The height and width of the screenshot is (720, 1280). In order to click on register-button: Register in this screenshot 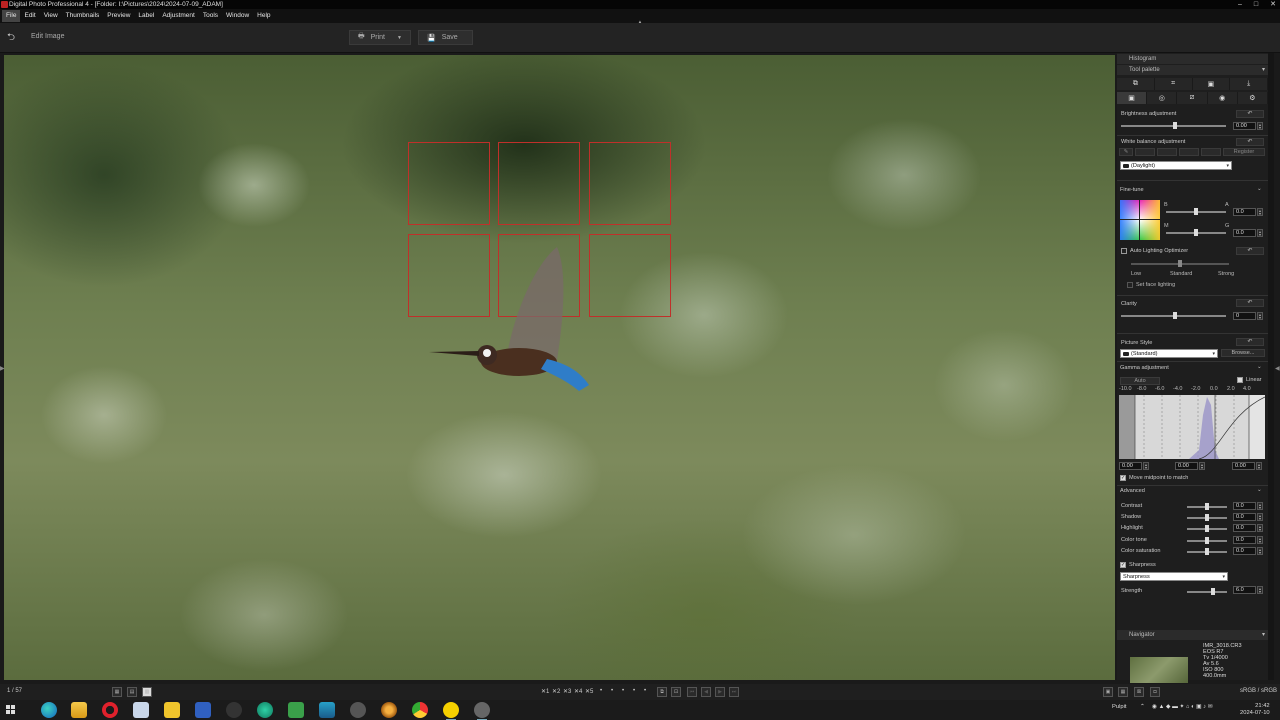, I will do `click(1244, 152)`.